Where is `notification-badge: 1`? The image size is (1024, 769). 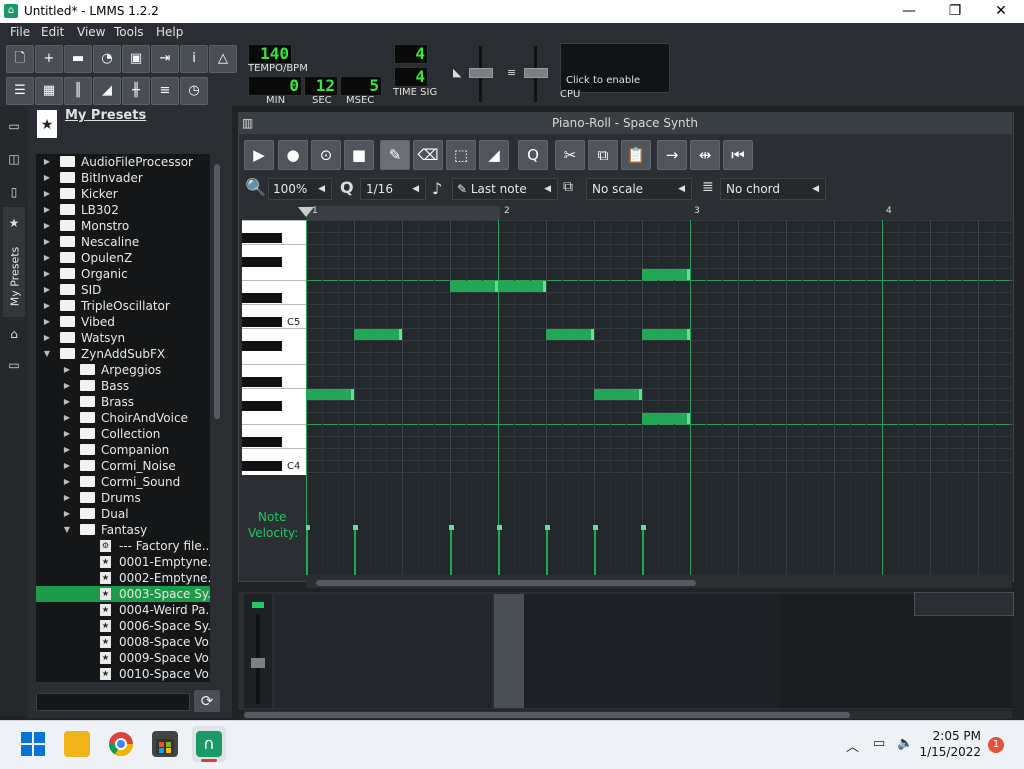
notification-badge: 1 is located at coordinates (996, 745).